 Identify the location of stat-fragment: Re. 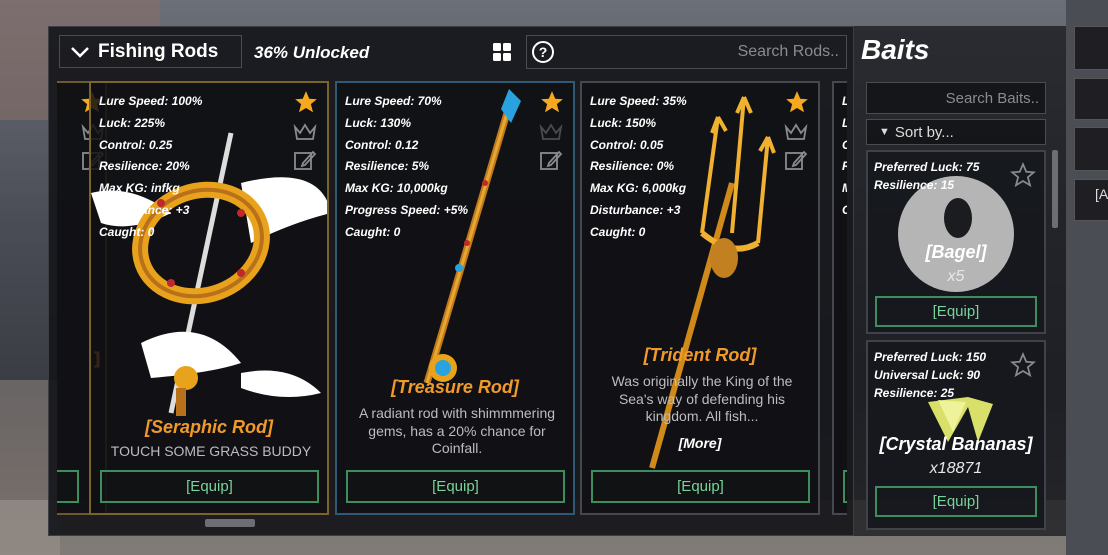
(844, 167).